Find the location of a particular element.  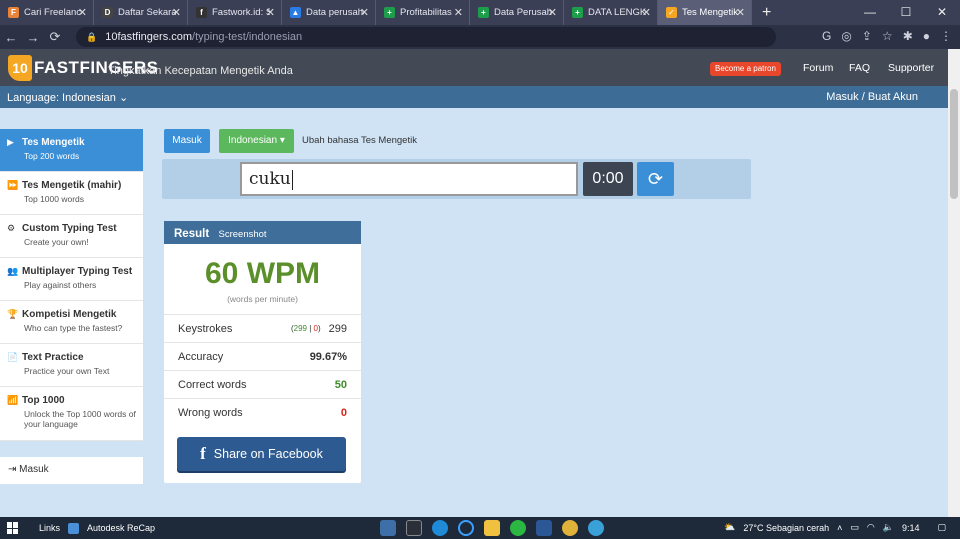

competition-icon: 🏆 is located at coordinates (13, 314).